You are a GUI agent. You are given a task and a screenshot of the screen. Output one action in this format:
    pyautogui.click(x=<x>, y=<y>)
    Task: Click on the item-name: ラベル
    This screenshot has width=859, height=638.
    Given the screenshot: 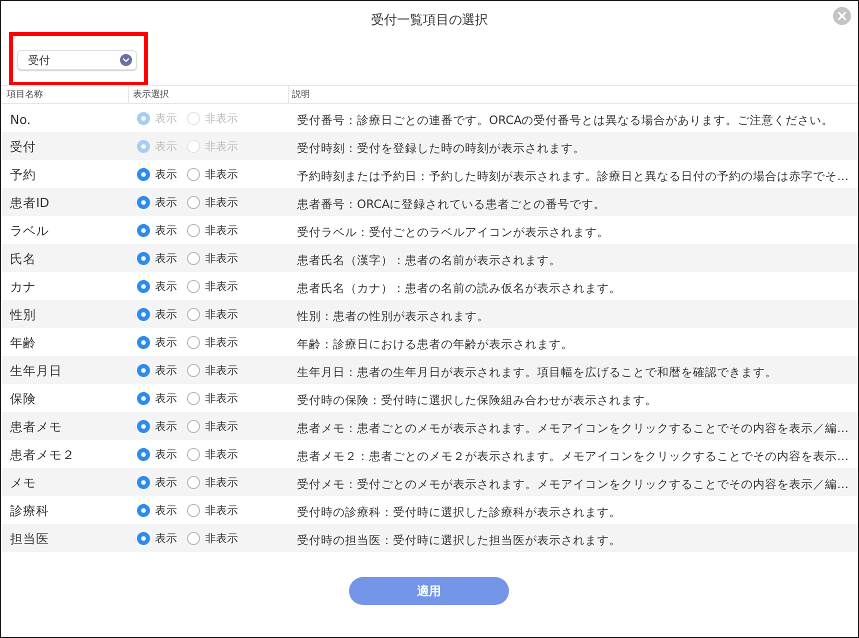 What is the action you would take?
    pyautogui.click(x=29, y=230)
    